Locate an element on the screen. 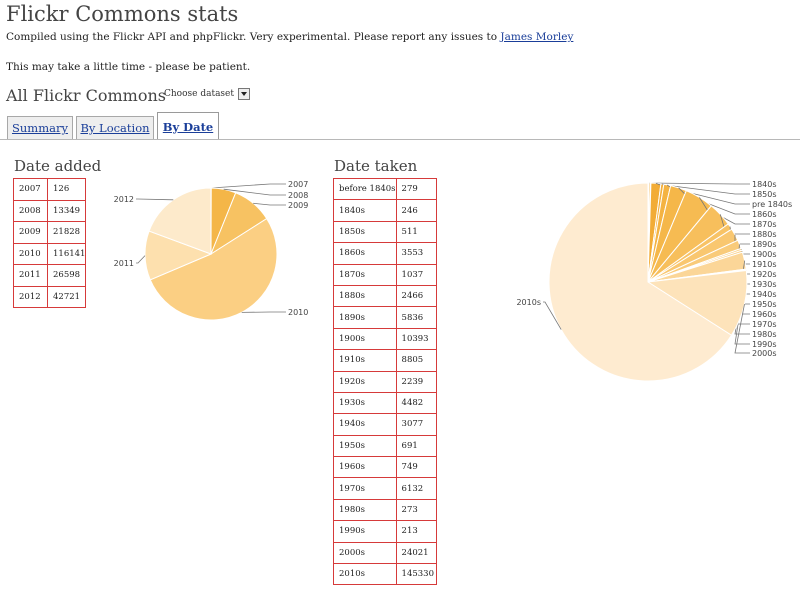  row-label: 1960s is located at coordinates (365, 467).